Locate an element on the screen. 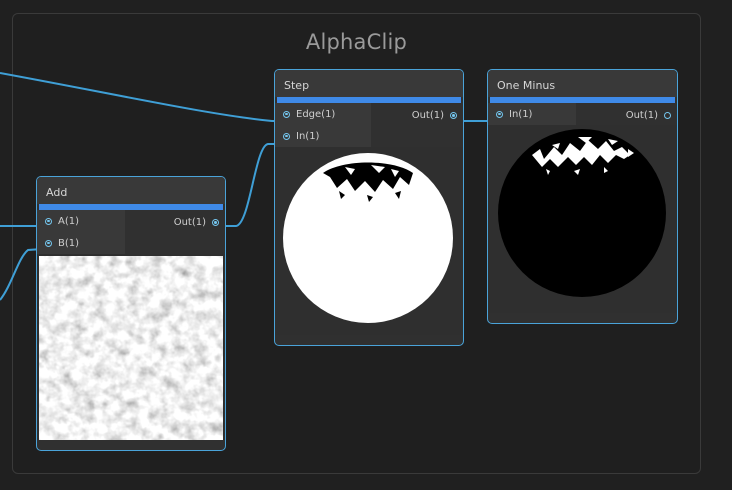  step-preview is located at coordinates (369, 241).